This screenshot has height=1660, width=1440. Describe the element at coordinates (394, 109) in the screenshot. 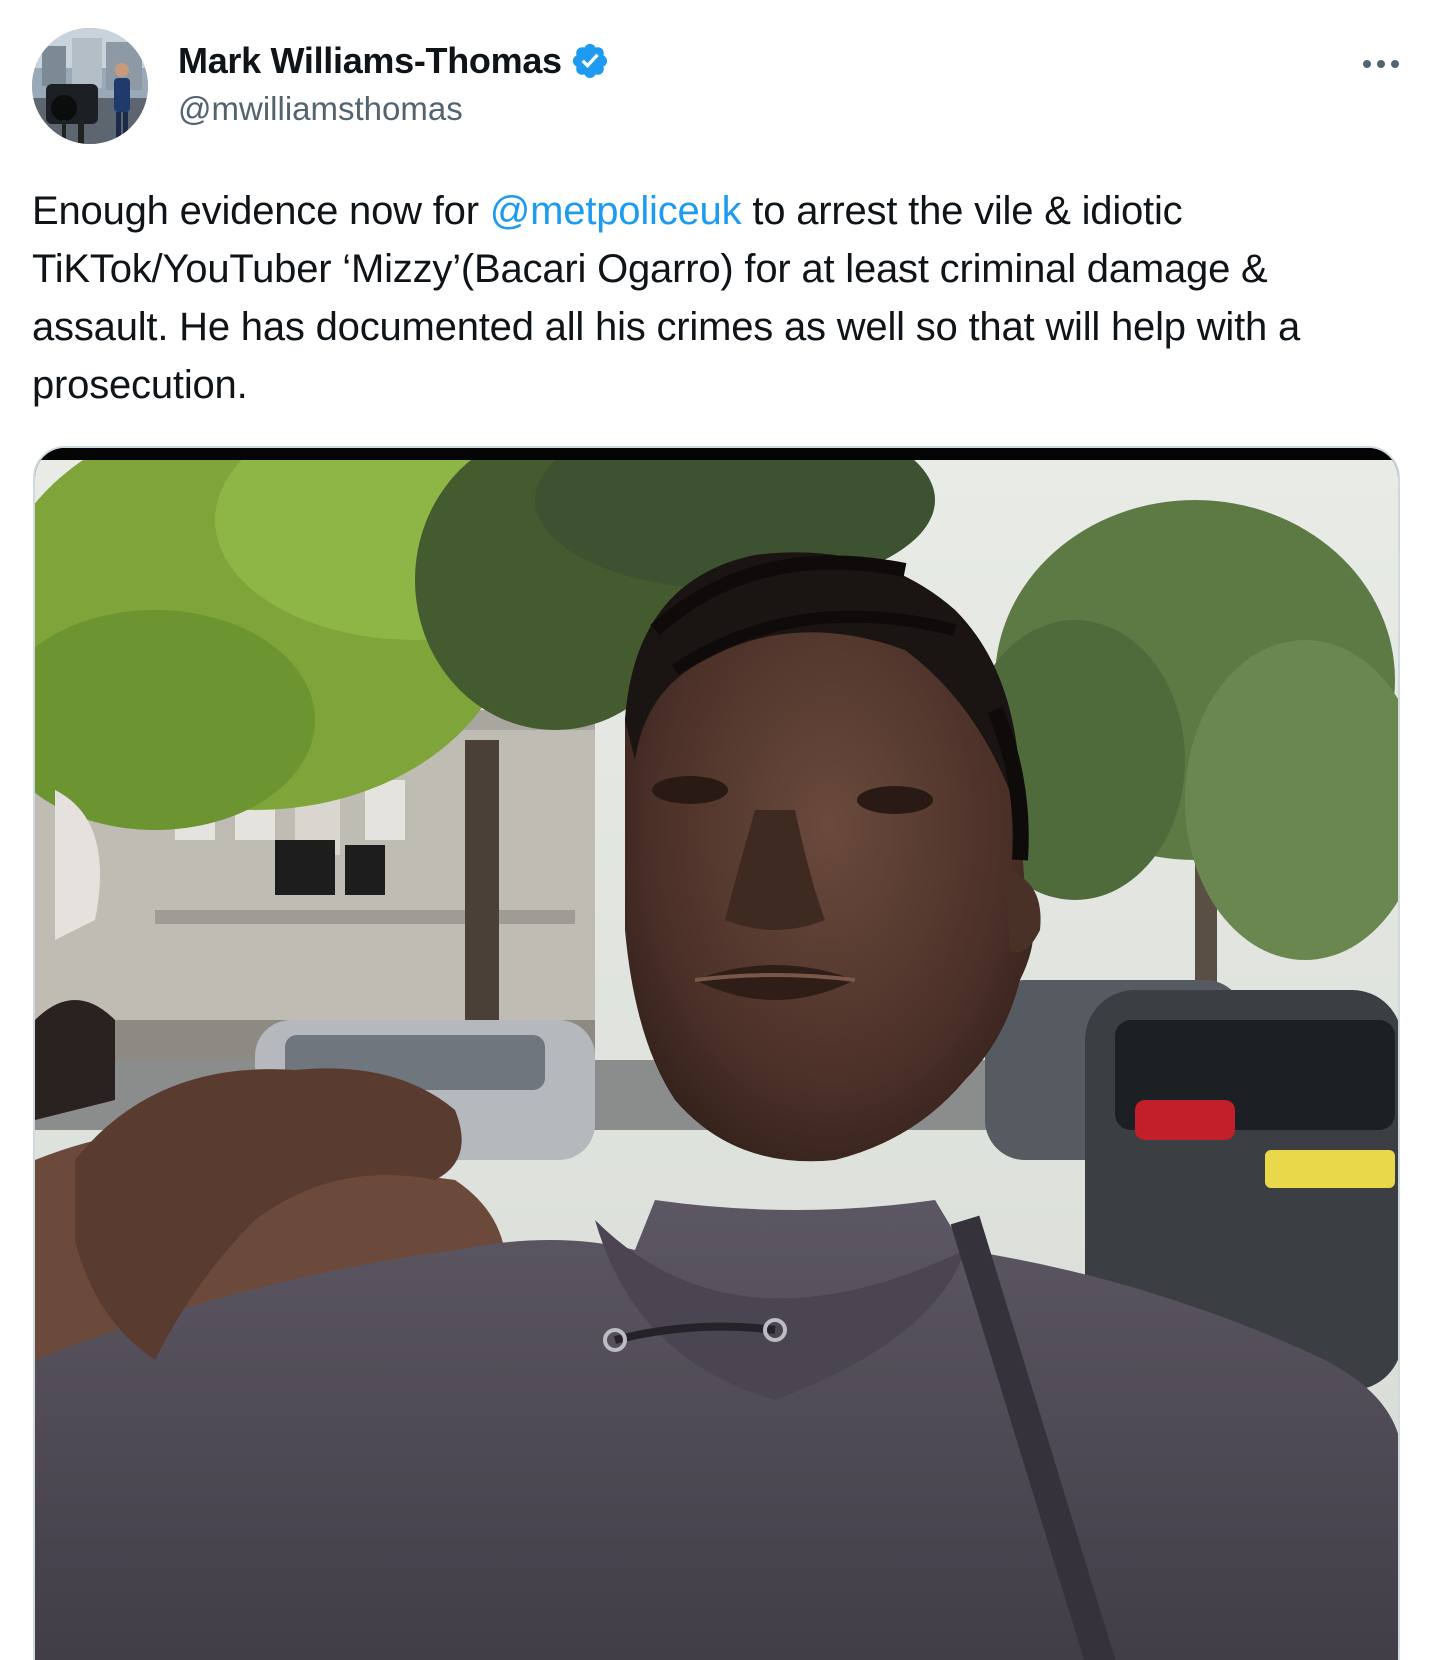

I see `author-handle: @mwilliamsthomas` at that location.